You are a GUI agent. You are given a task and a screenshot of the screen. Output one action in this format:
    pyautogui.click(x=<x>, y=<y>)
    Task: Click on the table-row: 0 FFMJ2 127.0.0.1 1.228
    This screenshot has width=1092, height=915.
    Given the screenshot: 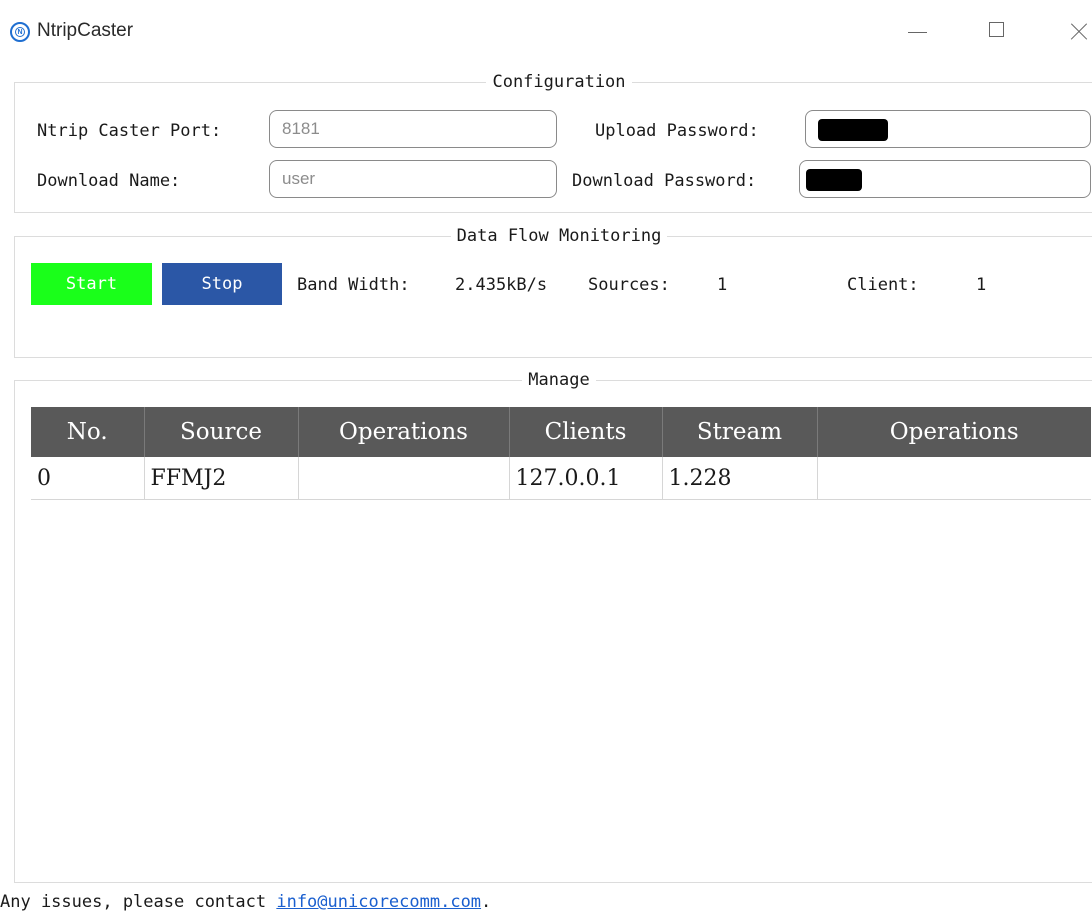 What is the action you would take?
    pyautogui.click(x=561, y=478)
    